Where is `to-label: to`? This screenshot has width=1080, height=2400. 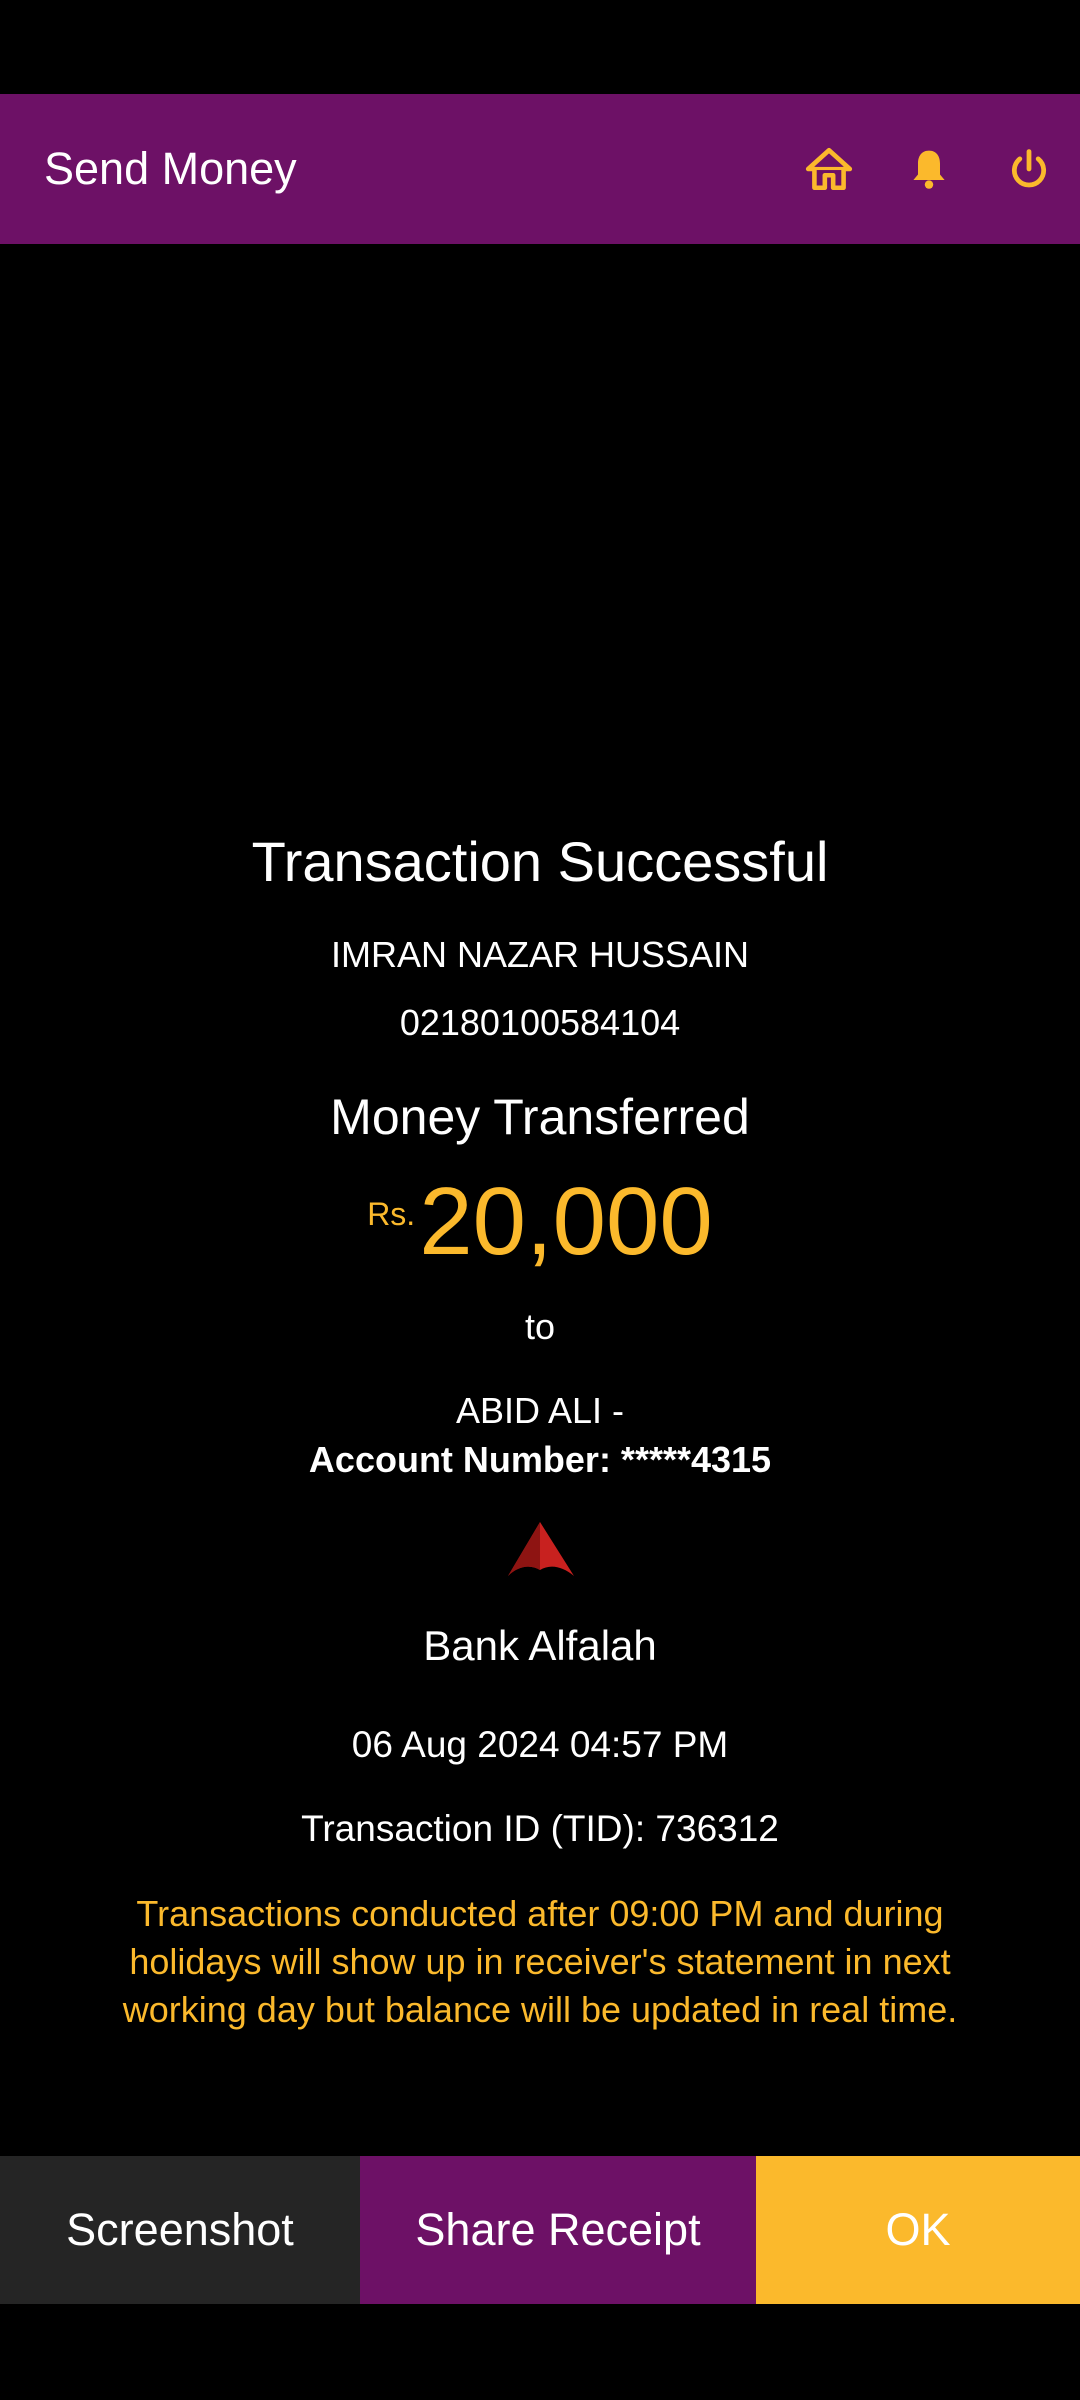 to-label: to is located at coordinates (540, 1326).